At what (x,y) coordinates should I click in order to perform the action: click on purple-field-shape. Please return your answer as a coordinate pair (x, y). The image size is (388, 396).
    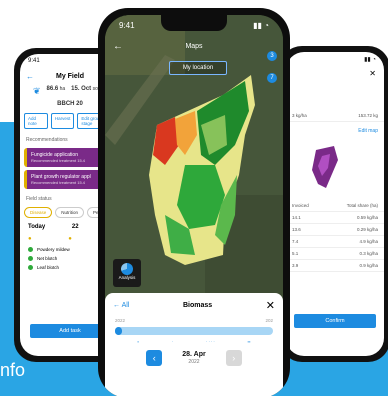
    Looking at the image, I should click on (325, 167).